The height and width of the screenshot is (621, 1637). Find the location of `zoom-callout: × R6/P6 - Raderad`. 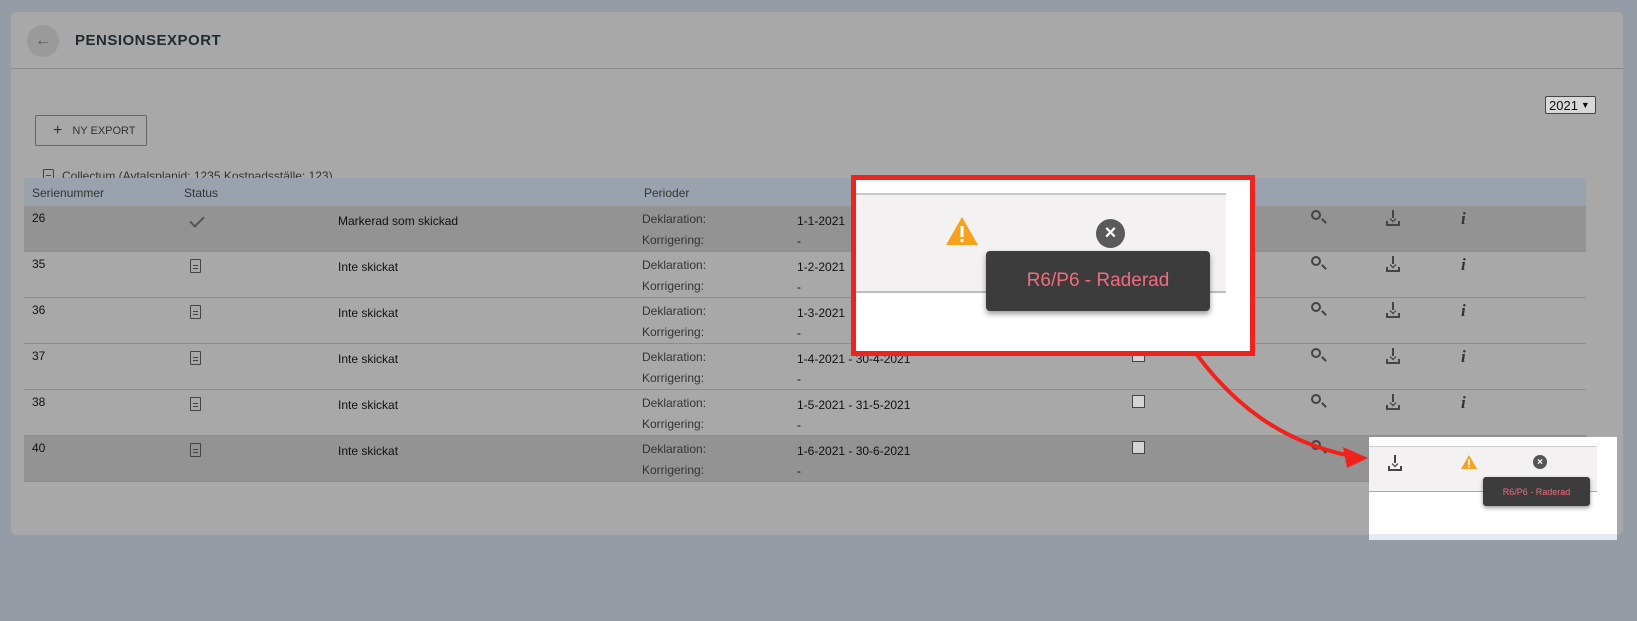

zoom-callout: × R6/P6 - Raderad is located at coordinates (1053, 265).